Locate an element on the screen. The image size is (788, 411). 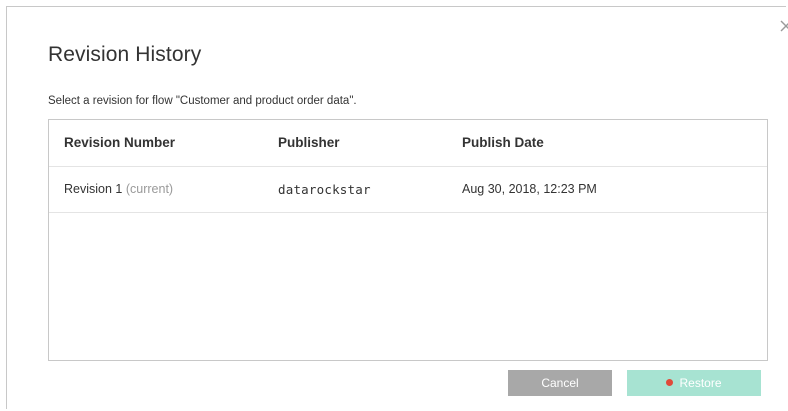
revision-cell: Revision 1 (current) is located at coordinates (118, 189).